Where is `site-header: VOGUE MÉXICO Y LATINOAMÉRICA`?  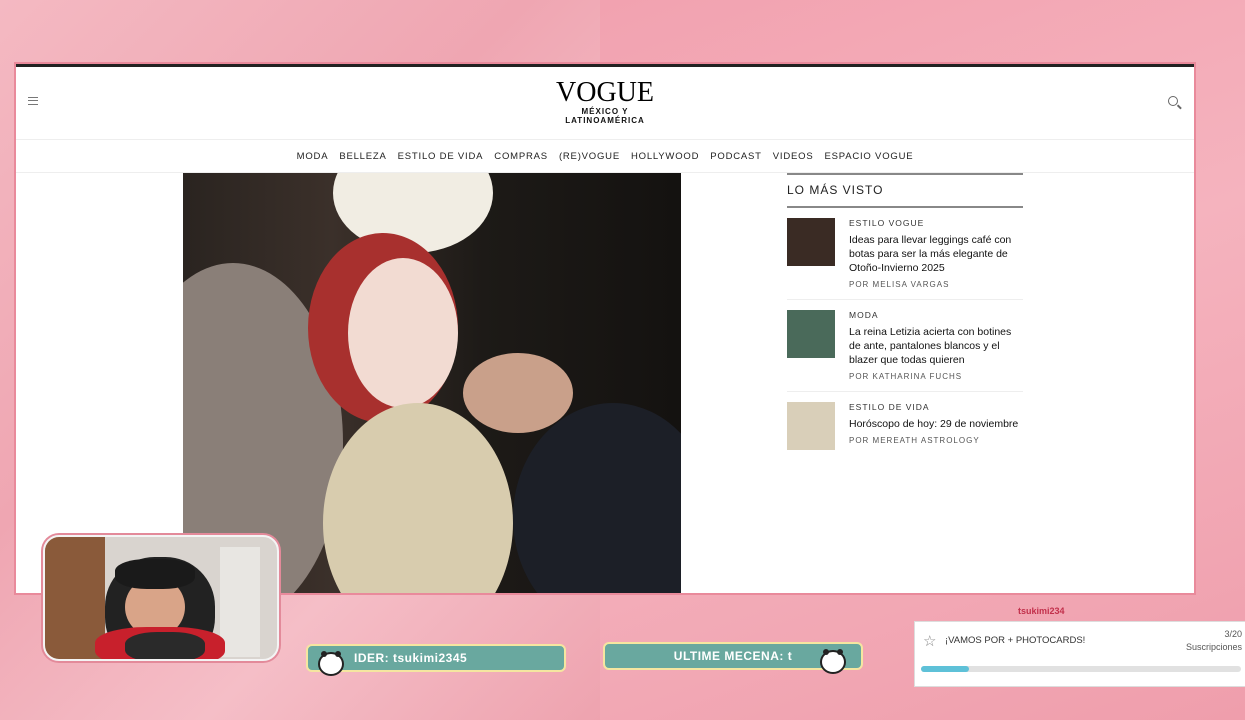
site-header: VOGUE MÉXICO Y LATINOAMÉRICA is located at coordinates (605, 103).